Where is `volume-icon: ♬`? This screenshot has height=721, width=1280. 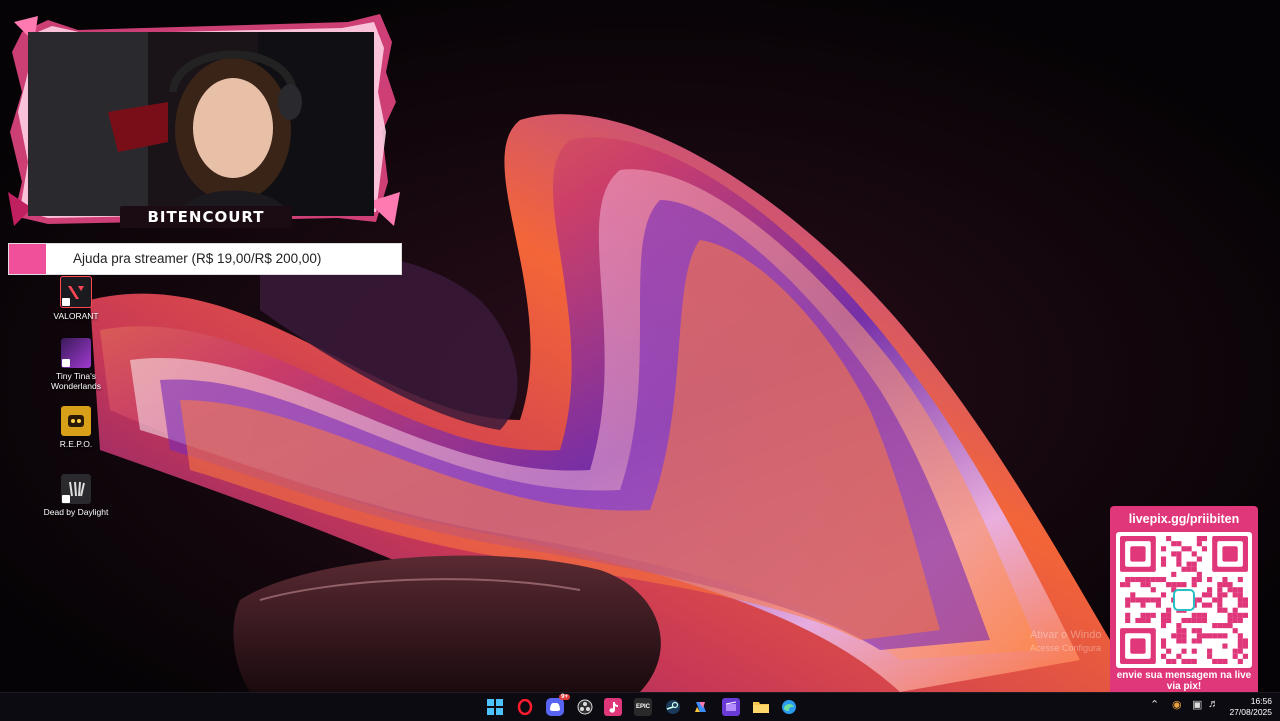
volume-icon: ♬ is located at coordinates (1213, 704).